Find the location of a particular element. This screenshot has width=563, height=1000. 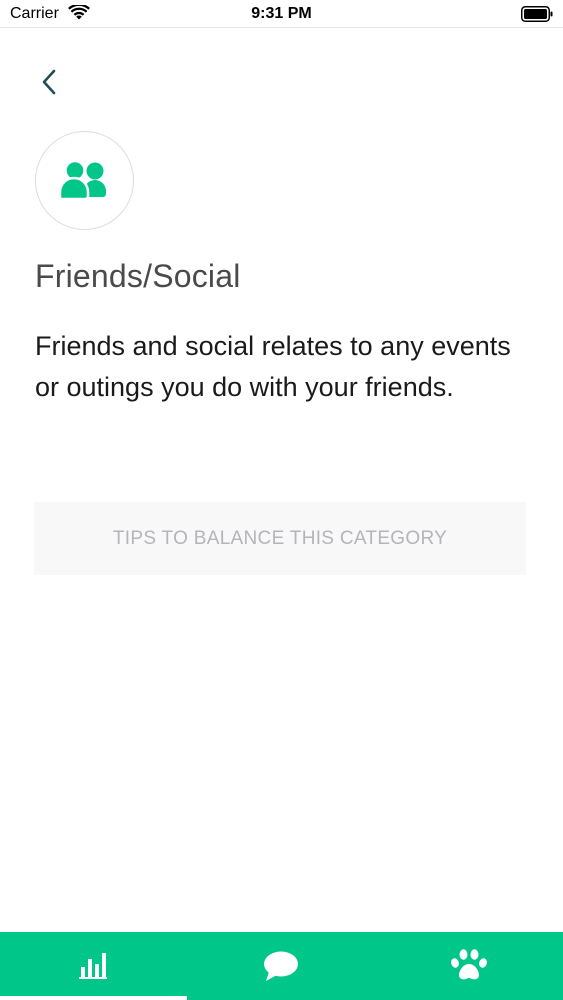

tab-bar is located at coordinates (281, 966).